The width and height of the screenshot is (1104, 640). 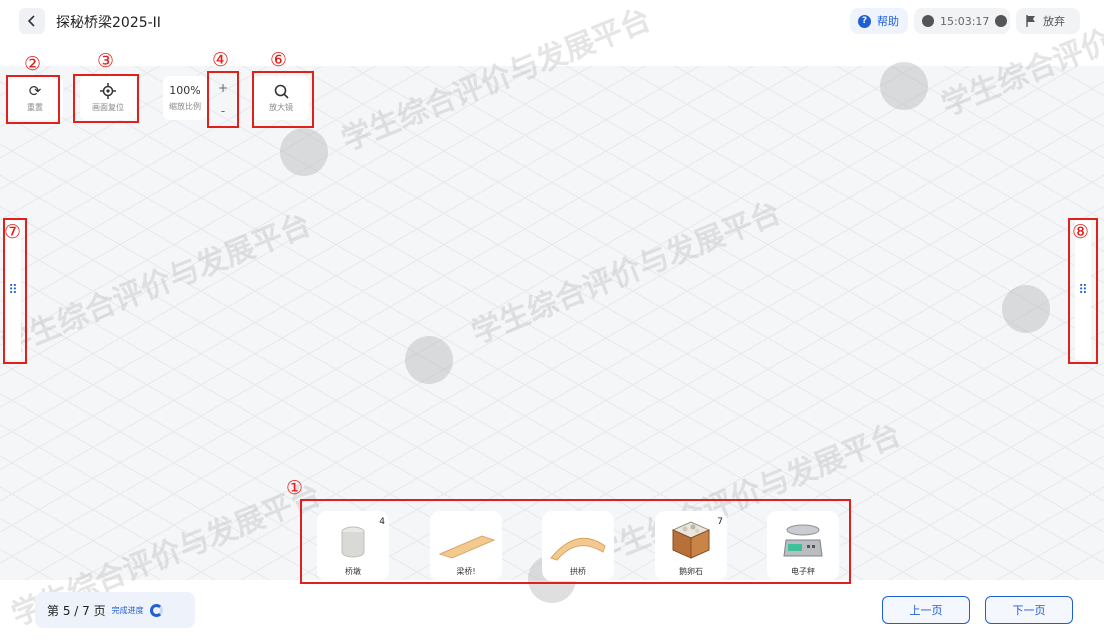 I want to click on top-bar: 探秘桥梁2025-II ? 帮助 15:03:17 放弃, so click(x=552, y=22).